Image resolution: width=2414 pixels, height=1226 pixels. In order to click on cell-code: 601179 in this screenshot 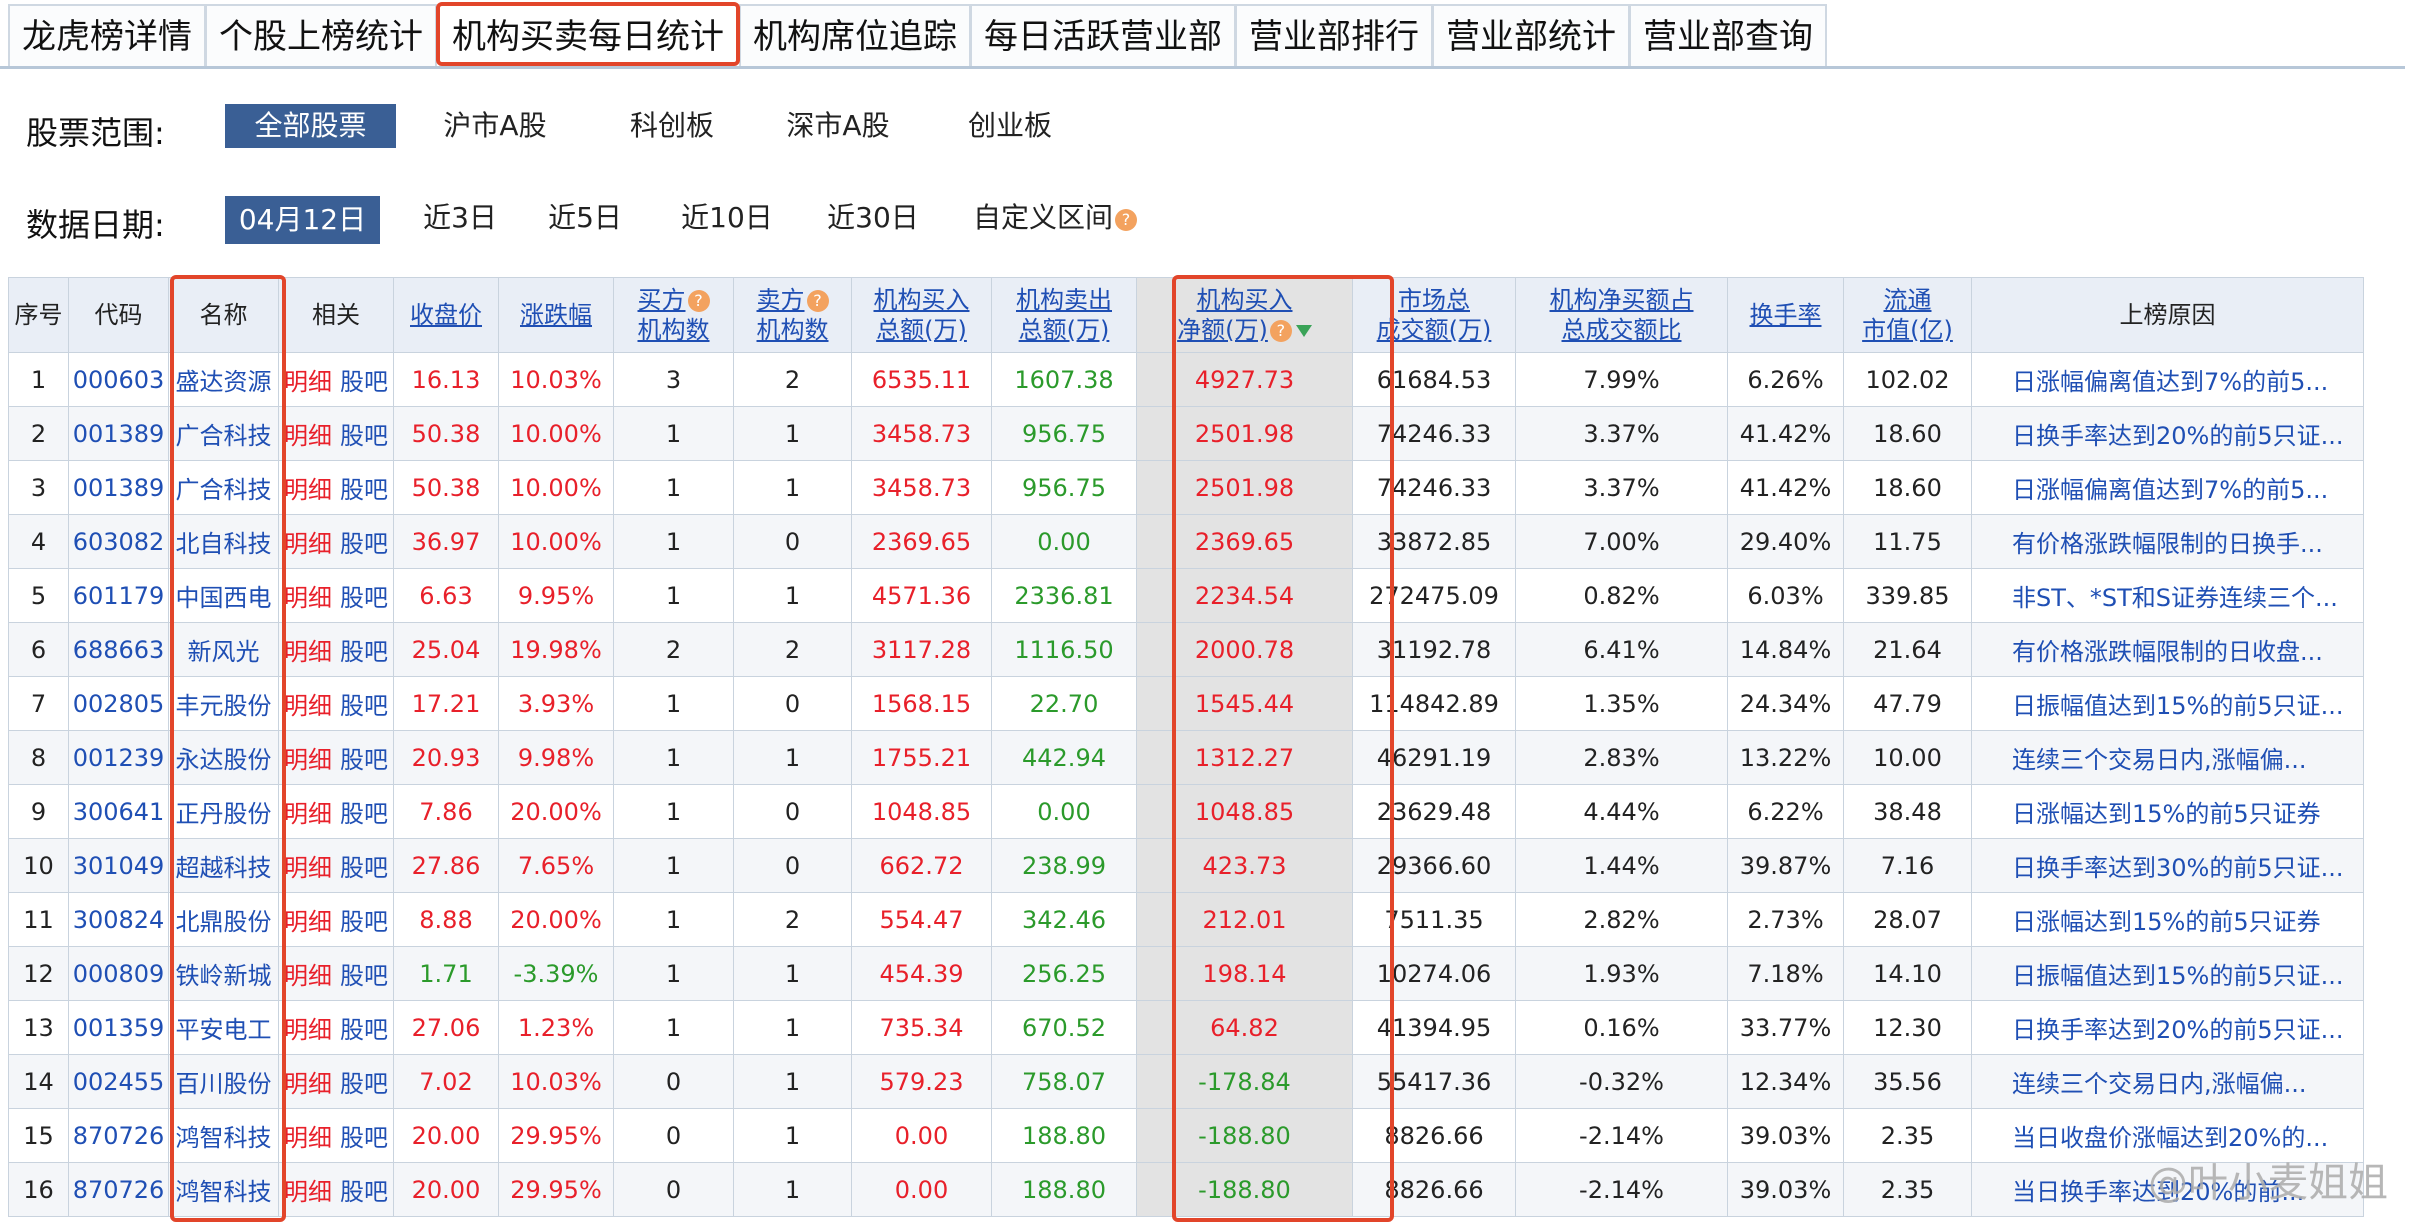, I will do `click(118, 595)`.